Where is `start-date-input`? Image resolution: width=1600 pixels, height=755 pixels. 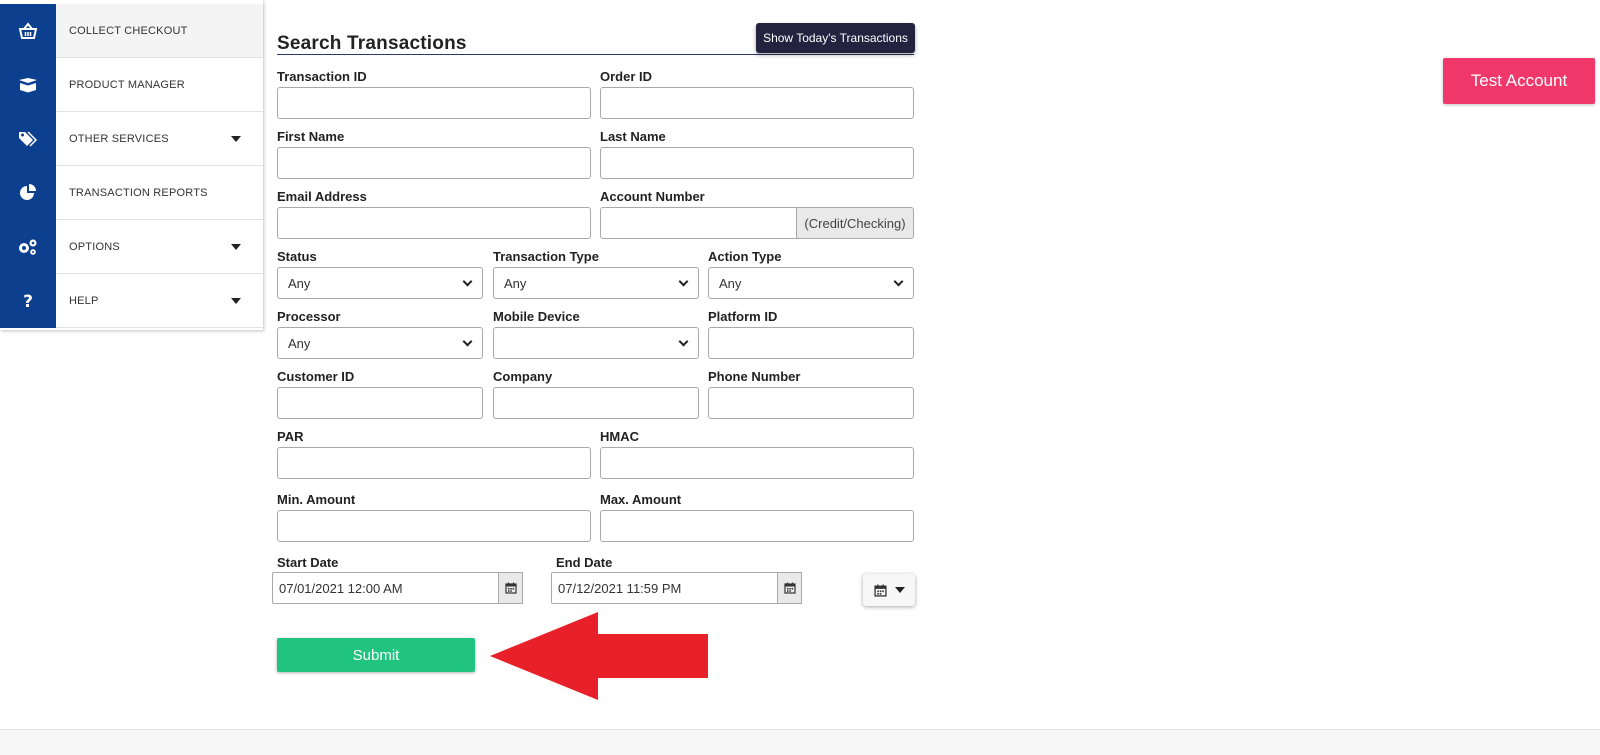
start-date-input is located at coordinates (385, 588).